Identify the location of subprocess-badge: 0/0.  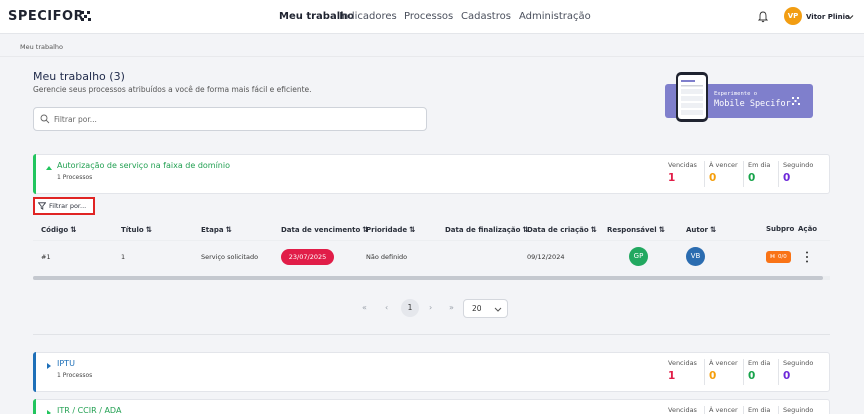
(778, 257).